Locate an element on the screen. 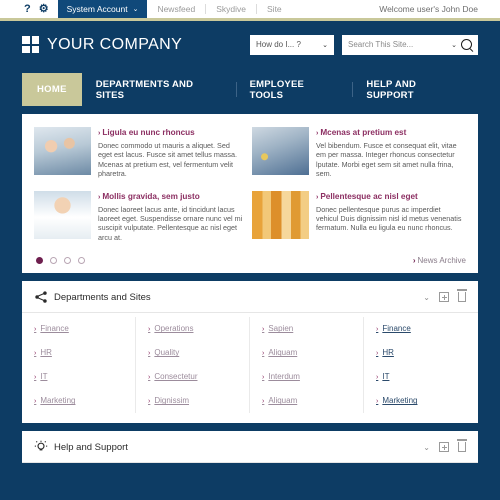  suite-links: Newsfeed Skydive Site is located at coordinates (219, 9).